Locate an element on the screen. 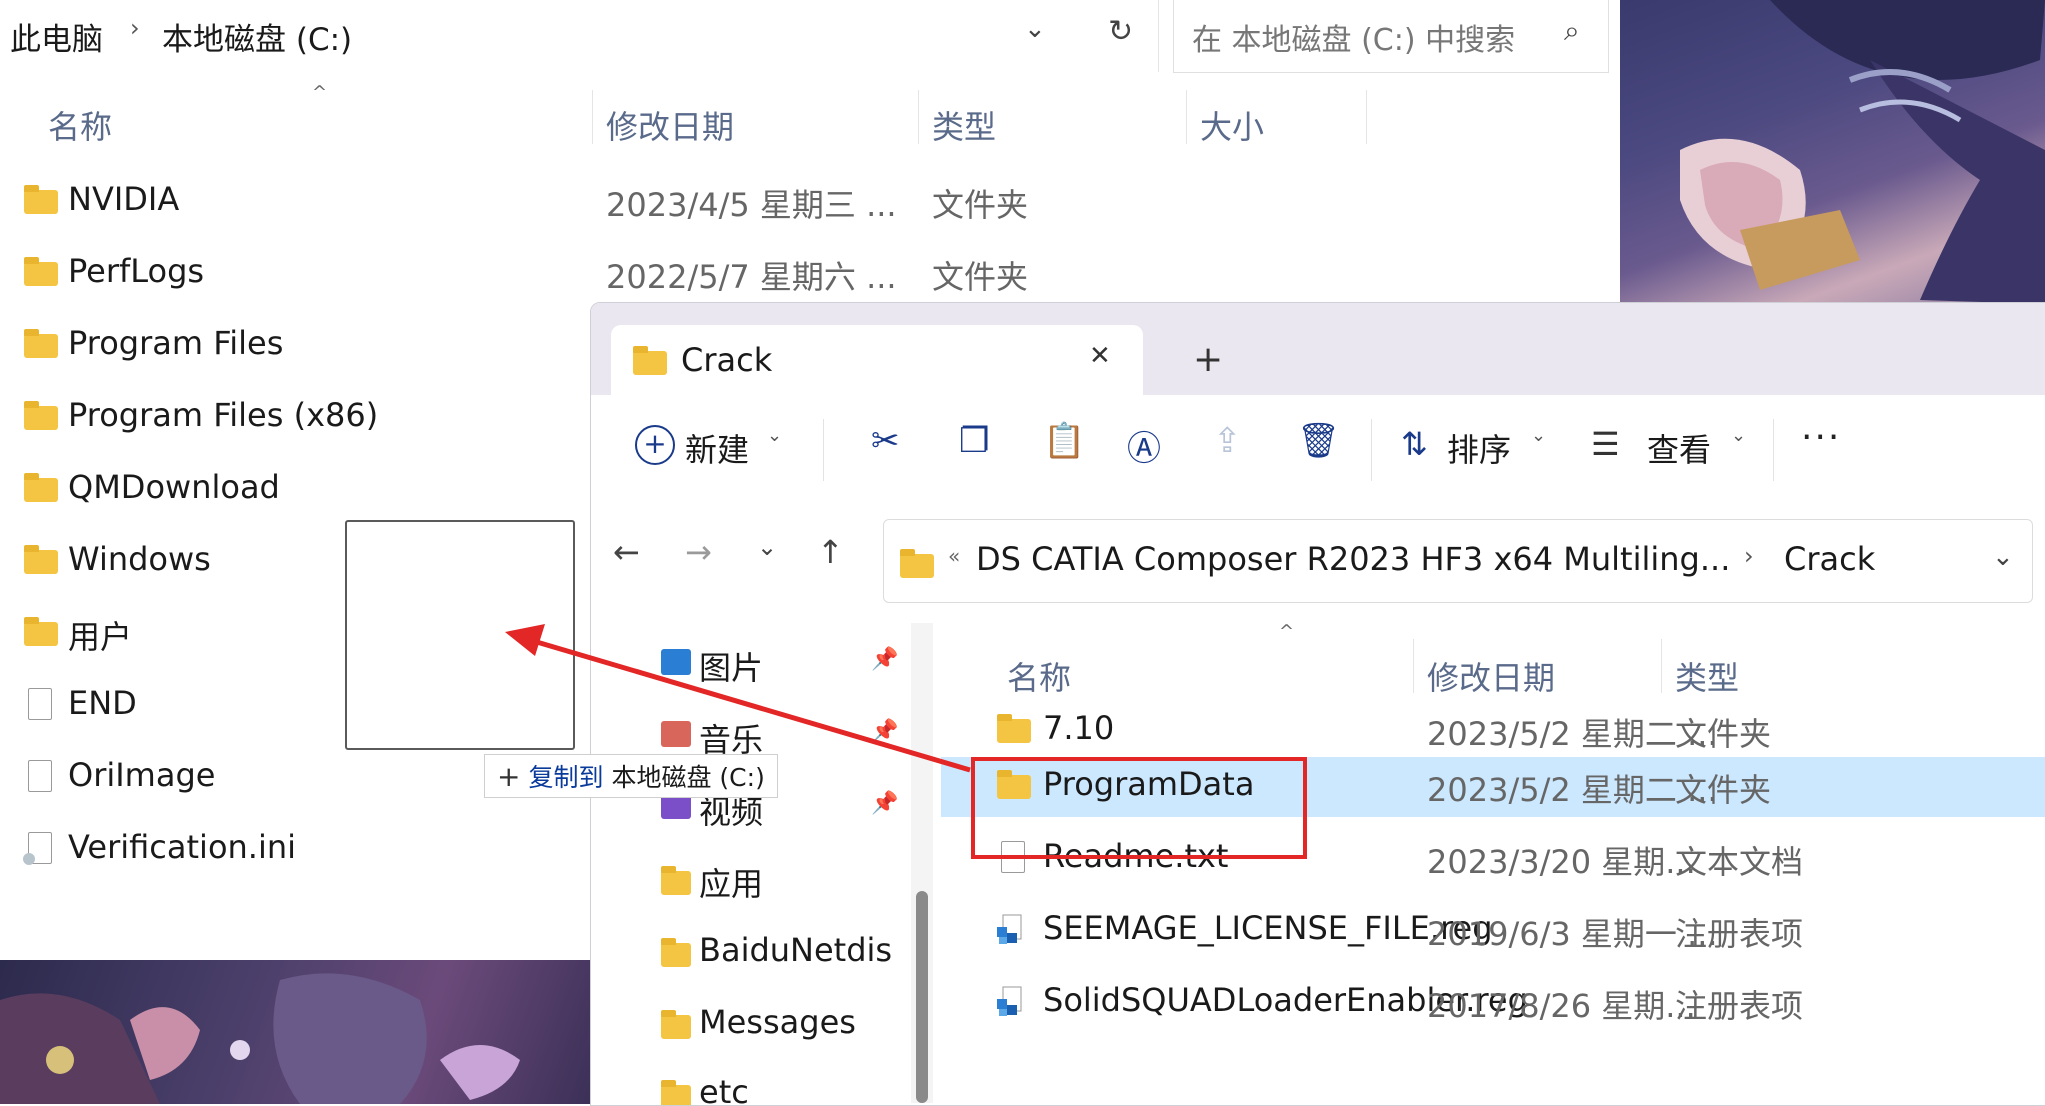  arrow-line is located at coordinates (750, 705).